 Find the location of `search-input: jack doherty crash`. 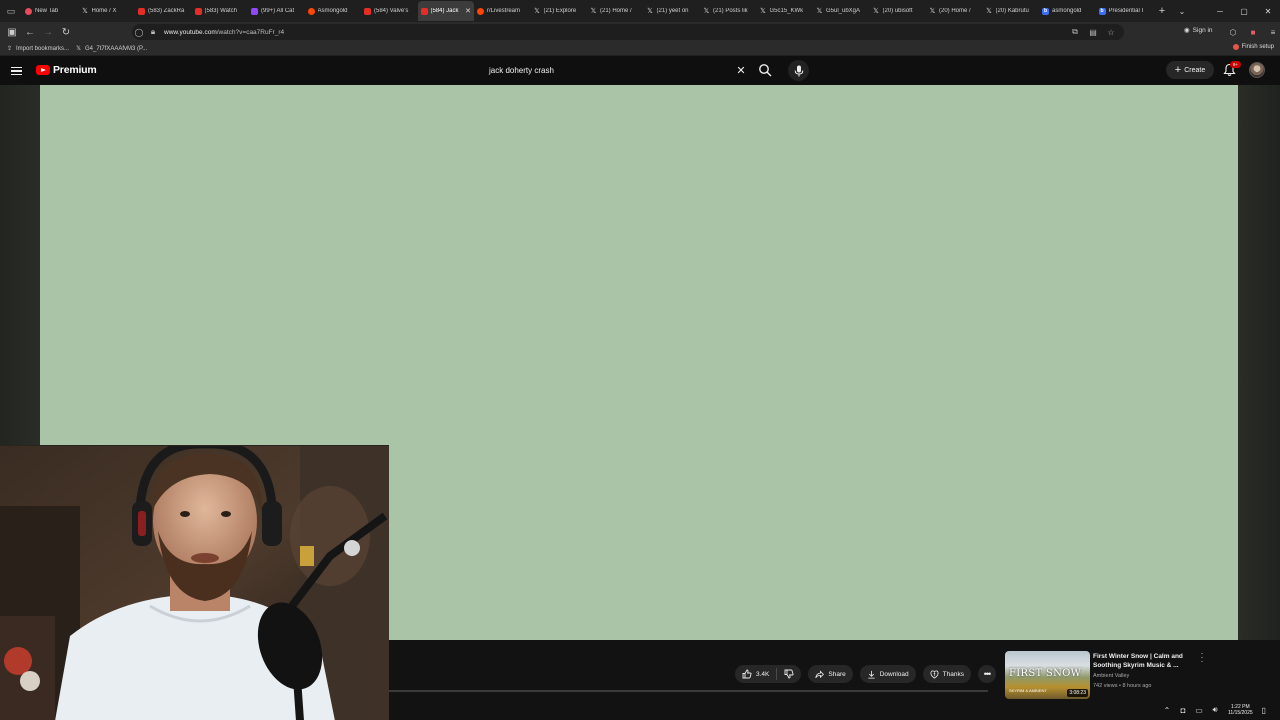

search-input: jack doherty crash is located at coordinates (616, 70).